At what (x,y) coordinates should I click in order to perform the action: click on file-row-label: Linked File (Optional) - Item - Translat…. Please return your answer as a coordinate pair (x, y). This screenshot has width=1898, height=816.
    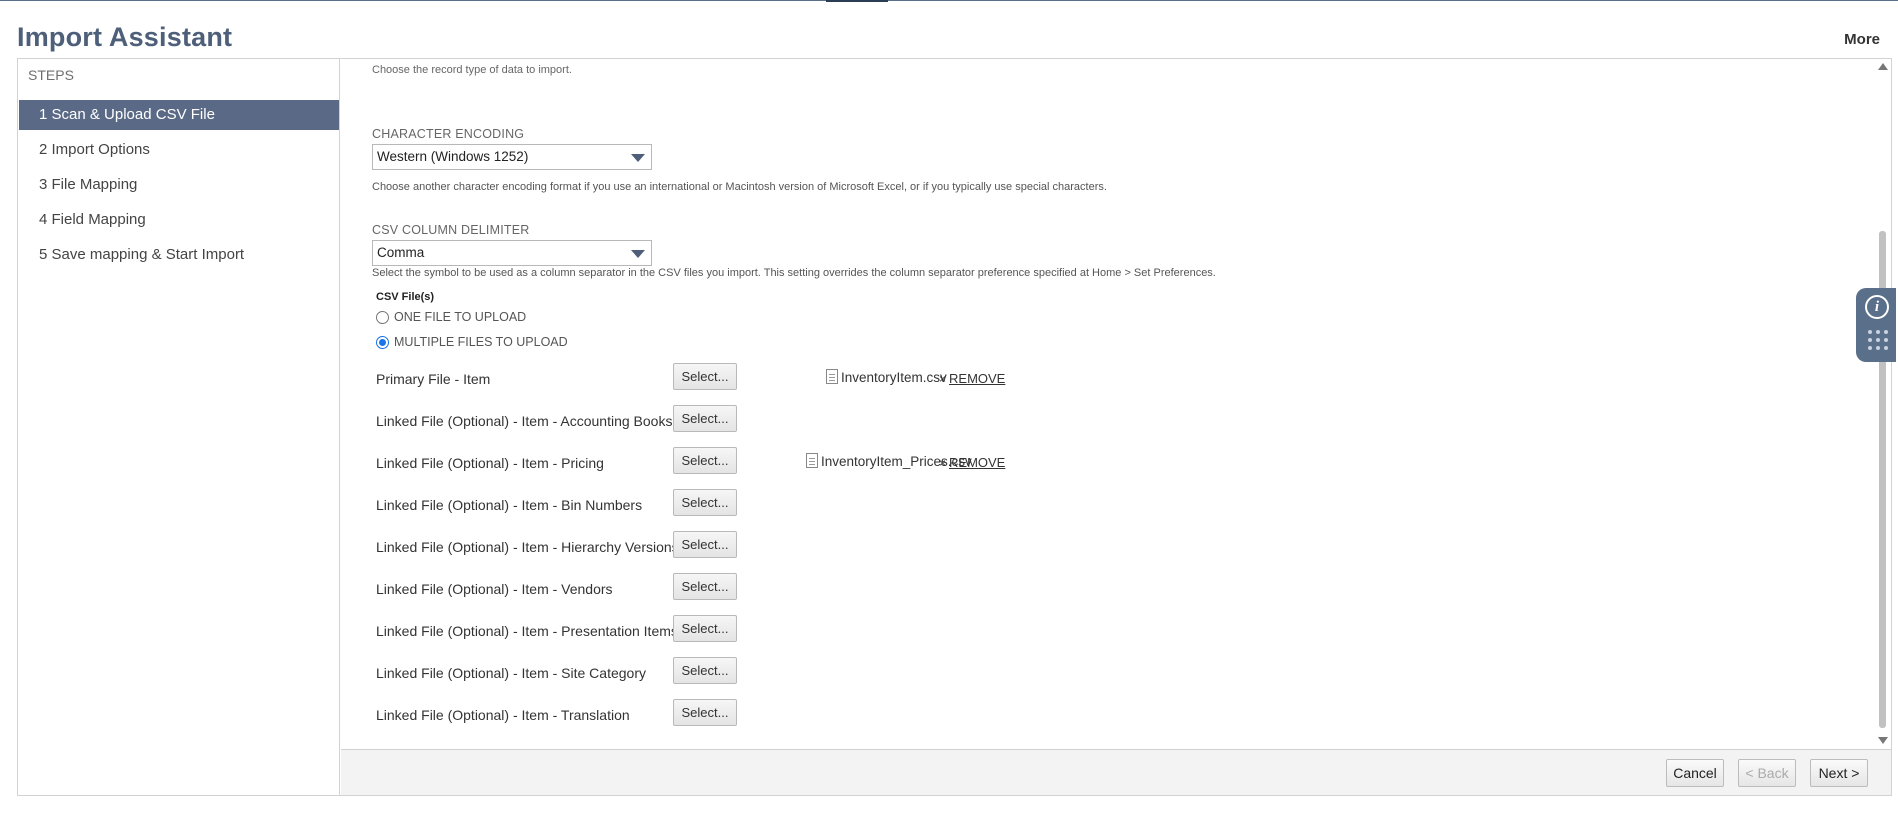
    Looking at the image, I should click on (503, 715).